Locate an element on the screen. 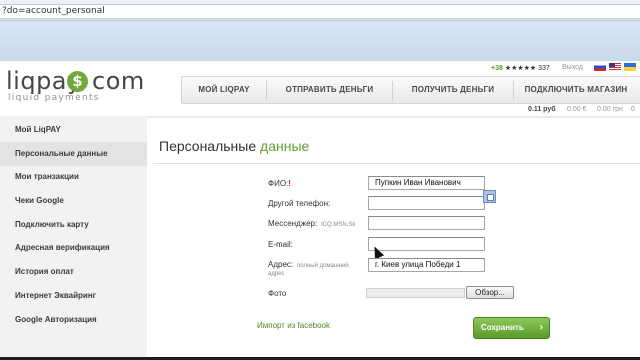 The width and height of the screenshot is (640, 360). fio-label: ФИО:! is located at coordinates (279, 183).